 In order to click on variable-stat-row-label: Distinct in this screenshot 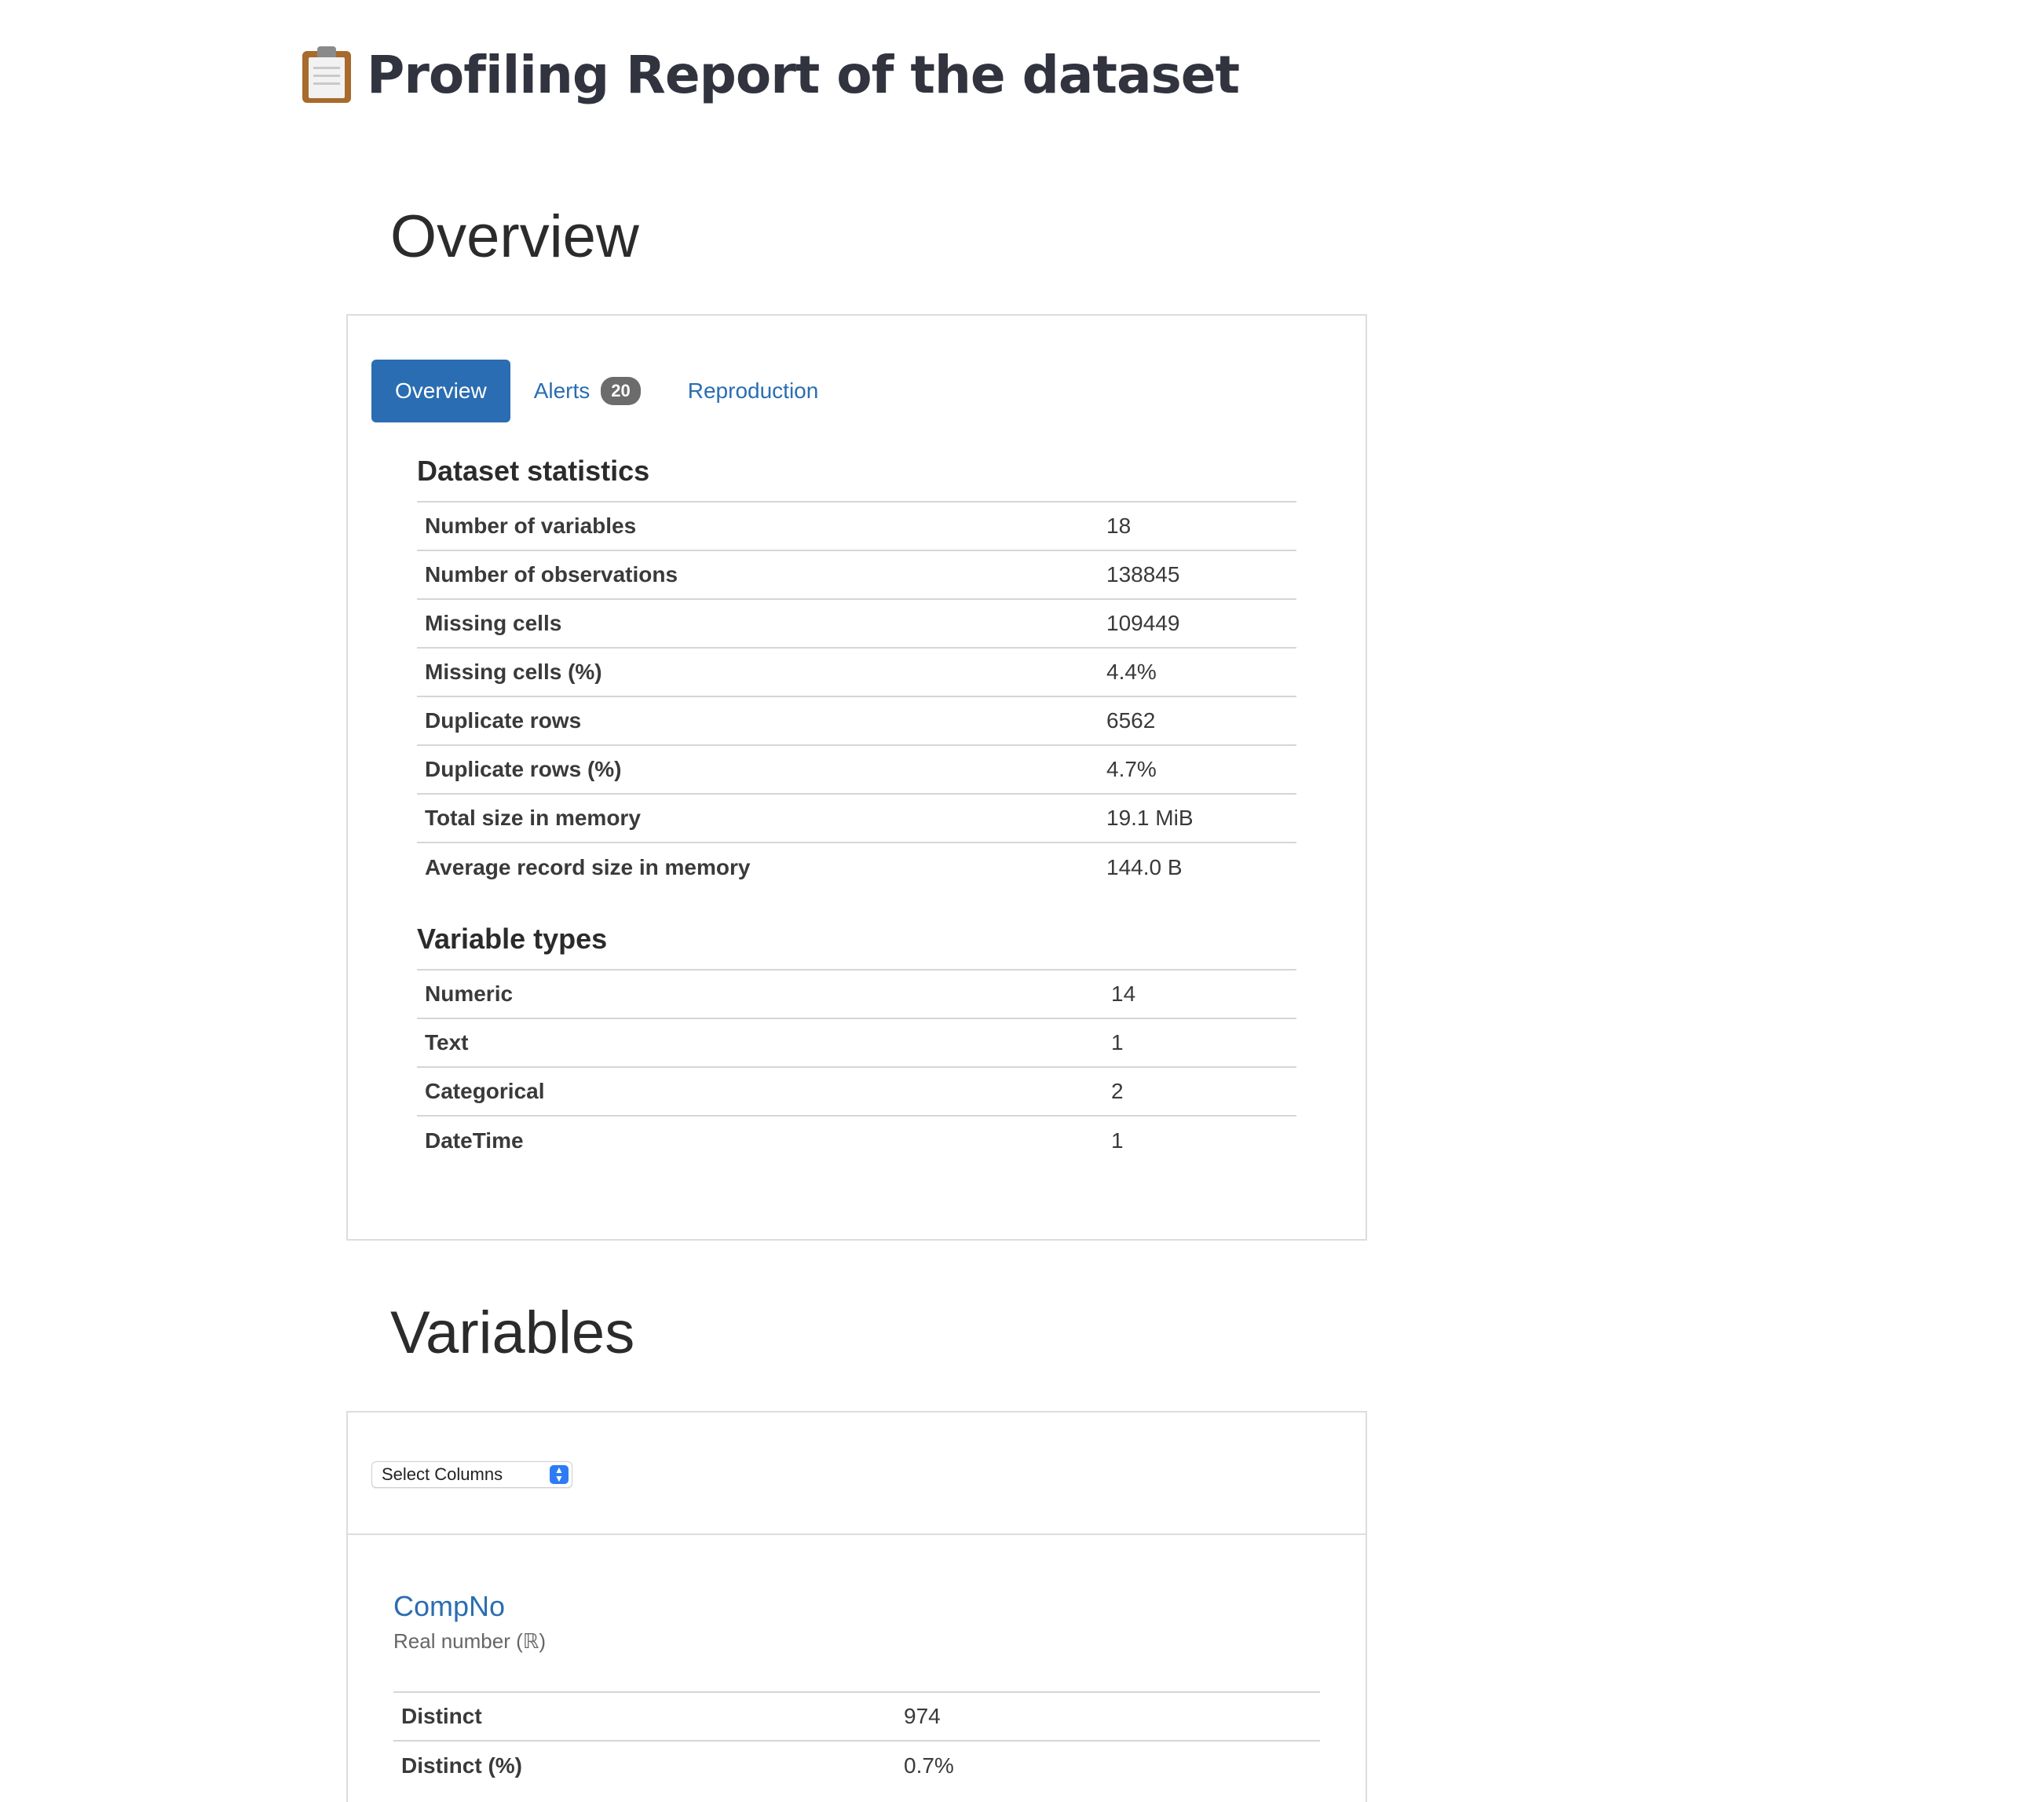, I will do `click(441, 1716)`.